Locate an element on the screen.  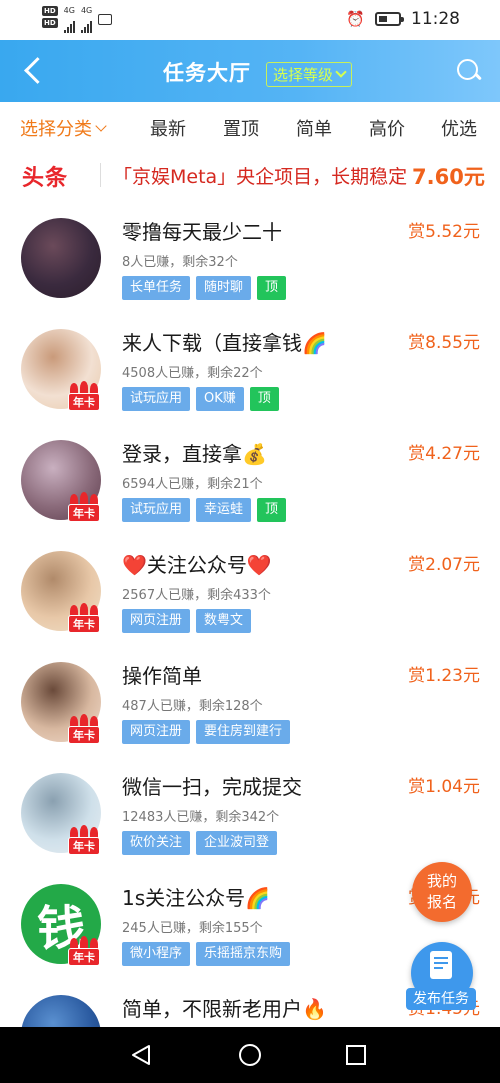
task-tag: 乐摇摇京东购 is located at coordinates (243, 954).